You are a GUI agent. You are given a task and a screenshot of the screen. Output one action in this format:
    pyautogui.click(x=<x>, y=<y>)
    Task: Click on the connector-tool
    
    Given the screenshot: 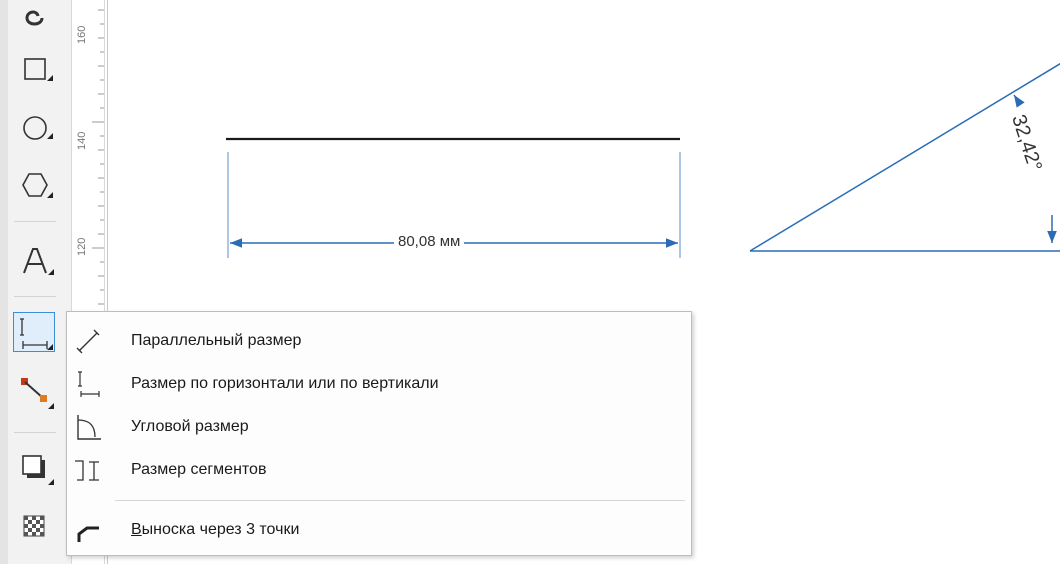 What is the action you would take?
    pyautogui.click(x=34, y=392)
    